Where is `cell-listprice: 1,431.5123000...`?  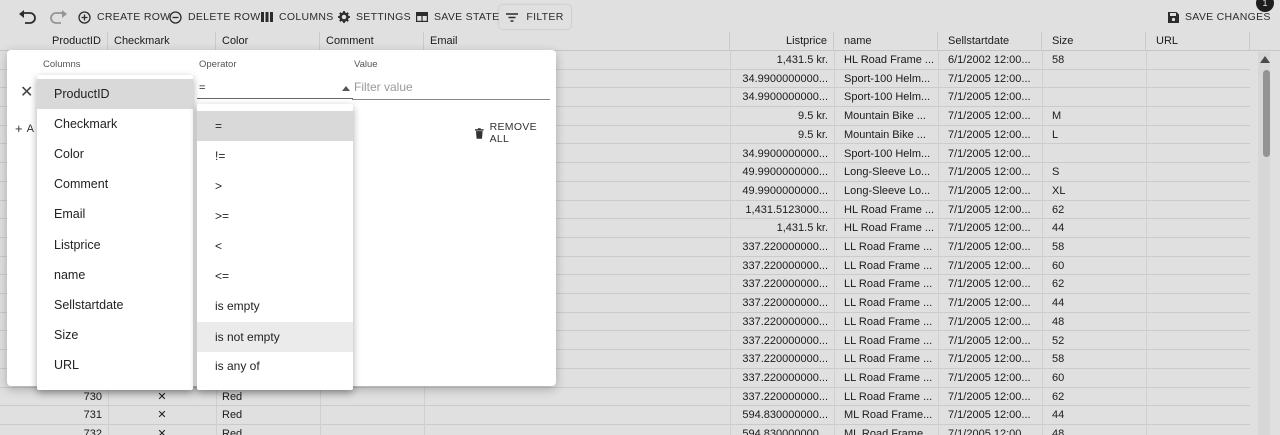 cell-listprice: 1,431.5123000... is located at coordinates (782, 210).